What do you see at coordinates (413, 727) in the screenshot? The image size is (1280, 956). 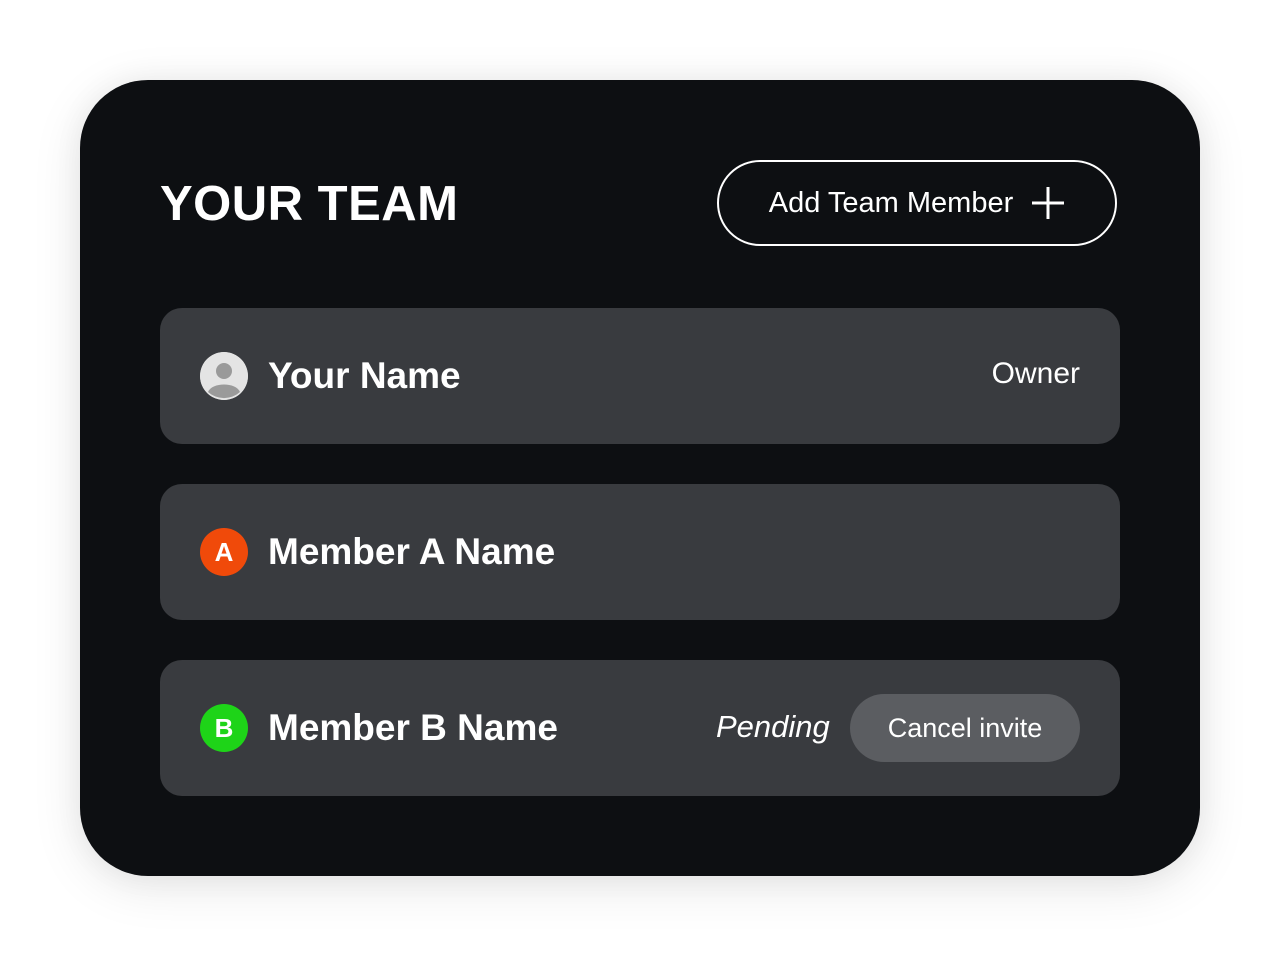 I see `member-name: Member B Name` at bounding box center [413, 727].